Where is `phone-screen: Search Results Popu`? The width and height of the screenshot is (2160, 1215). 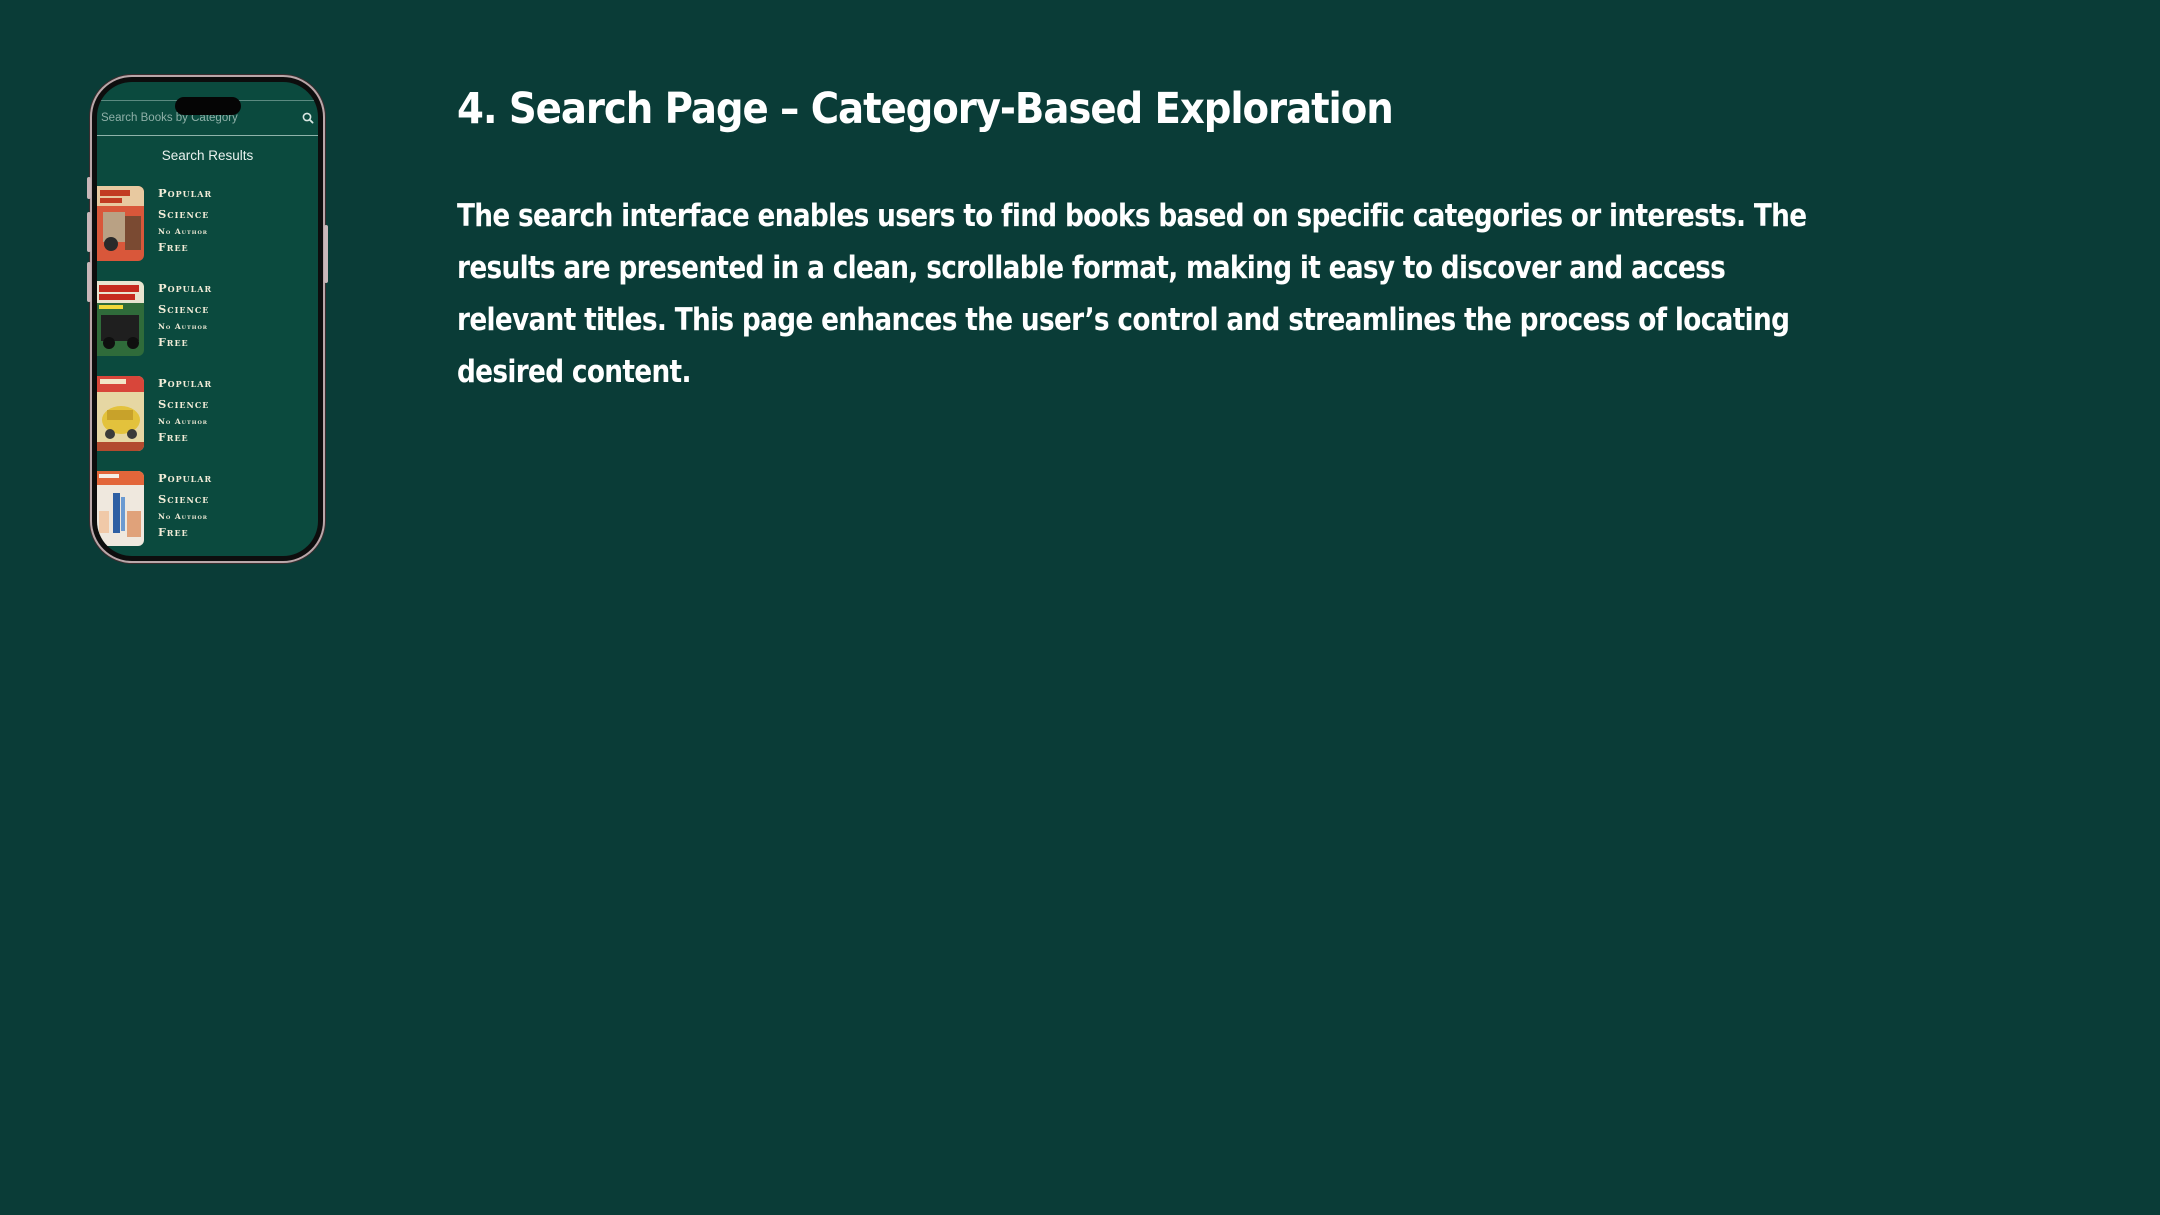 phone-screen: Search Results Popu is located at coordinates (207, 319).